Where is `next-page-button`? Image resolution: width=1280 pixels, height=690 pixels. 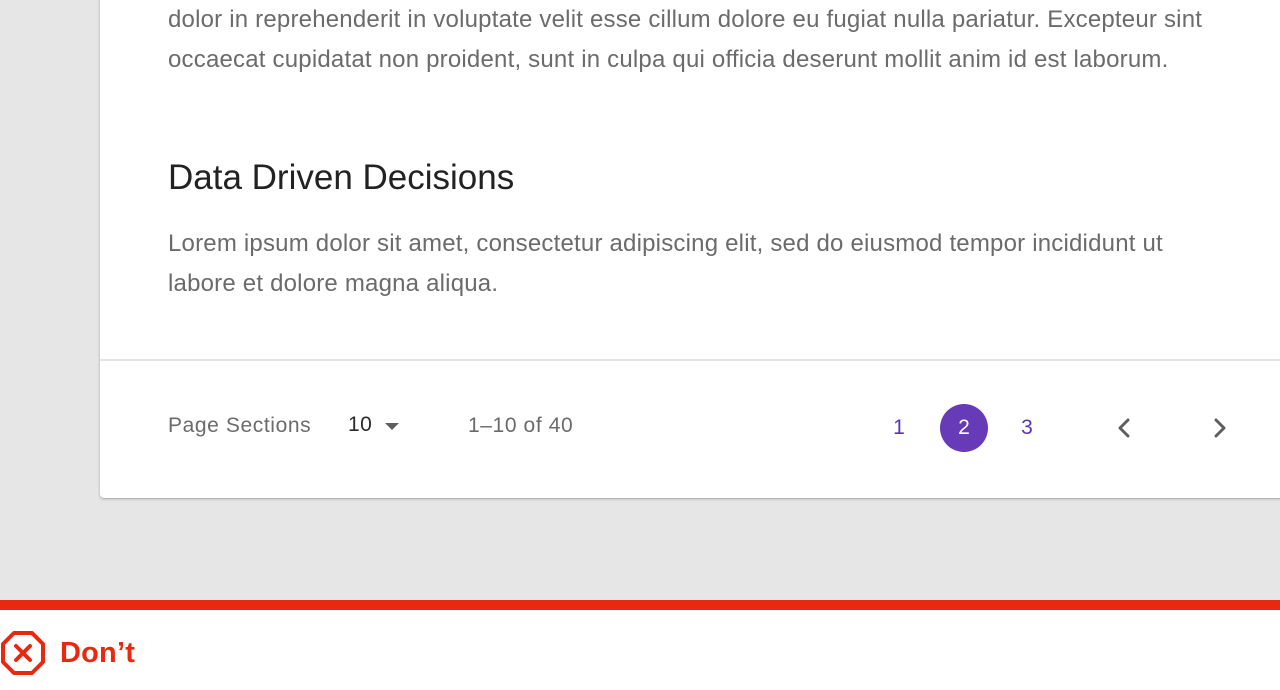 next-page-button is located at coordinates (1220, 428).